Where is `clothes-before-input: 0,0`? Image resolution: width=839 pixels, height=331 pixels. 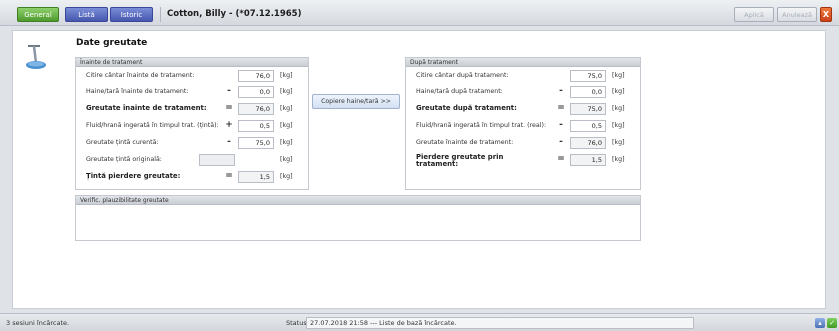
clothes-before-input: 0,0 is located at coordinates (256, 92).